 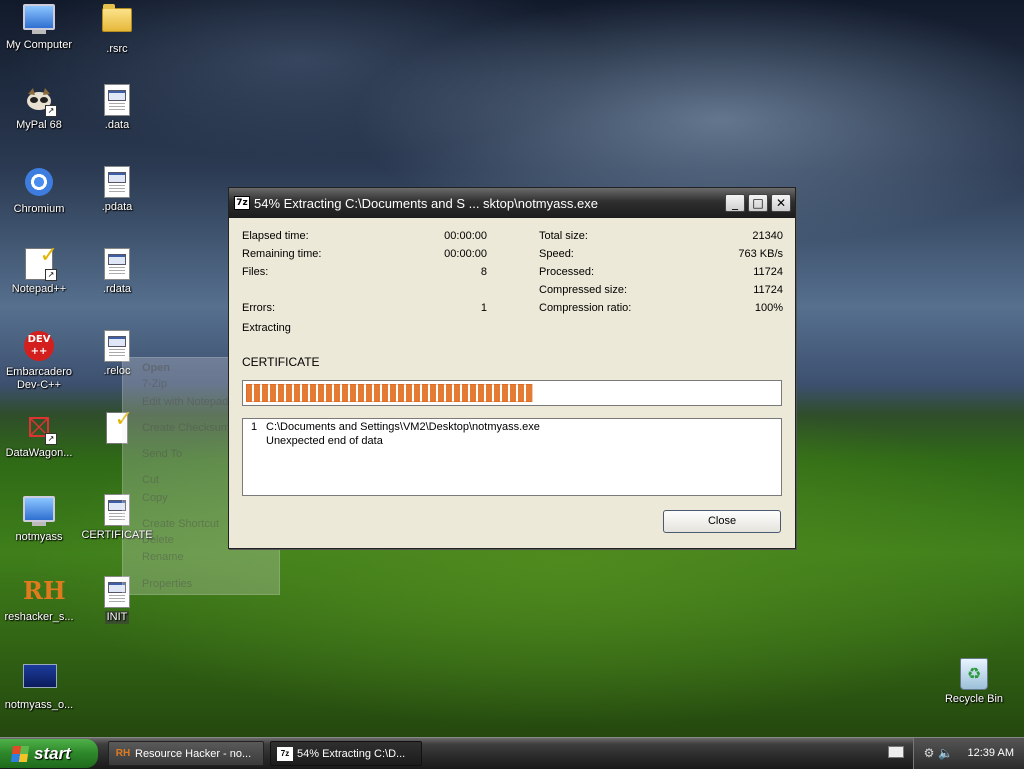 I want to click on safely-remove-hardware-icon: ⚙, so click(x=929, y=753).